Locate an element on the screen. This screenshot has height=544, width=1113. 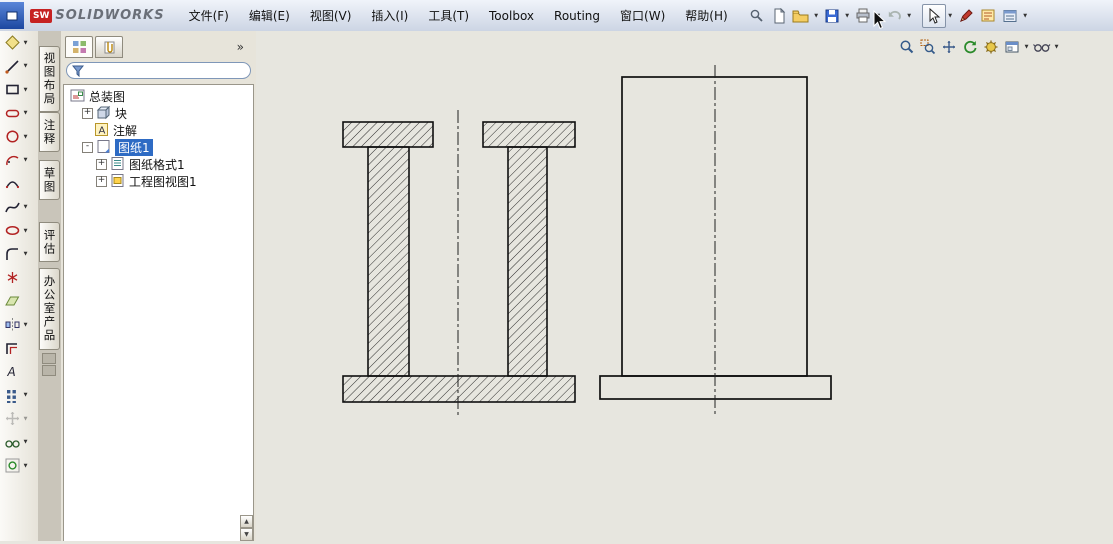
tree-label: 工程图视图1 is located at coordinates (163, 182).